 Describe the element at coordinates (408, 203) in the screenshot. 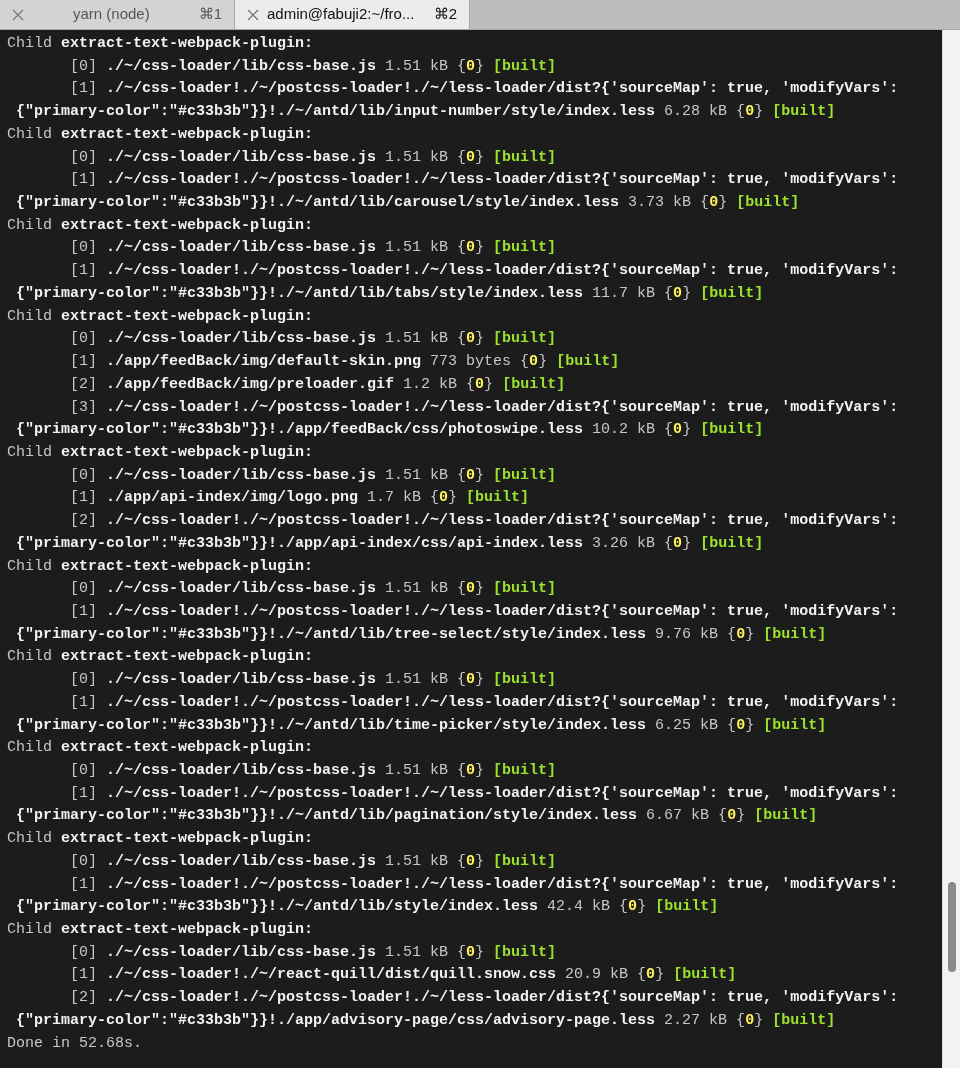

I see `log-line: {"primary-color":"#c33b3b"}}!./~/antd/lib/carousel/style/index.less 3.73 kB {0} [built]` at that location.